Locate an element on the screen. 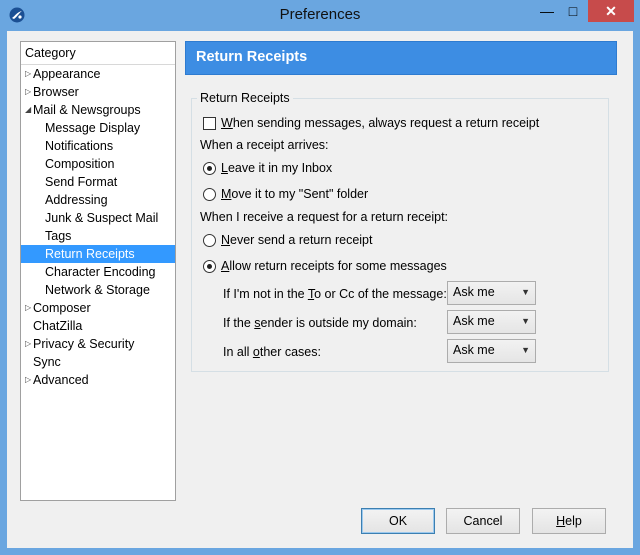  category-item-label: Sync is located at coordinates (47, 362).